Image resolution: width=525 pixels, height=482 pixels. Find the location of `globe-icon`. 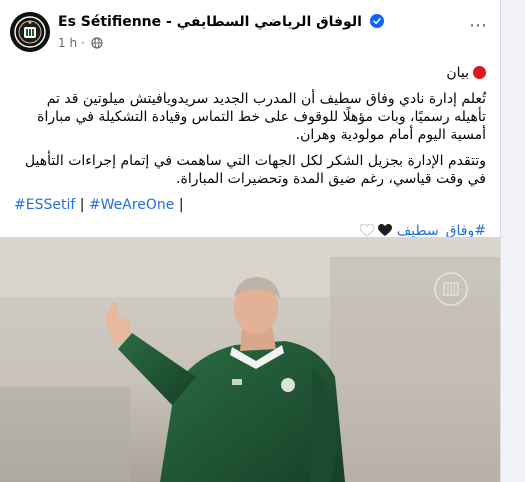

globe-icon is located at coordinates (96, 43).